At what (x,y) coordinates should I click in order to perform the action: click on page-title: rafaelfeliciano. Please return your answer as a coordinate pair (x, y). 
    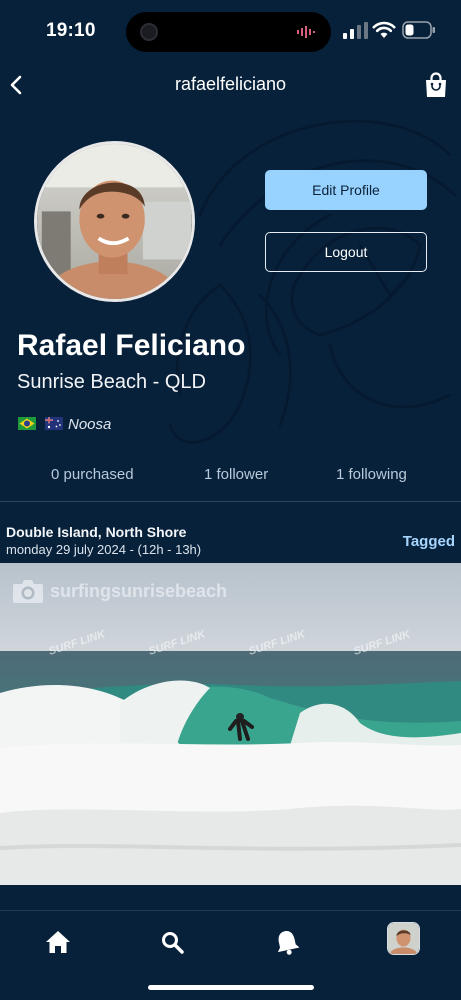
    Looking at the image, I should click on (230, 84).